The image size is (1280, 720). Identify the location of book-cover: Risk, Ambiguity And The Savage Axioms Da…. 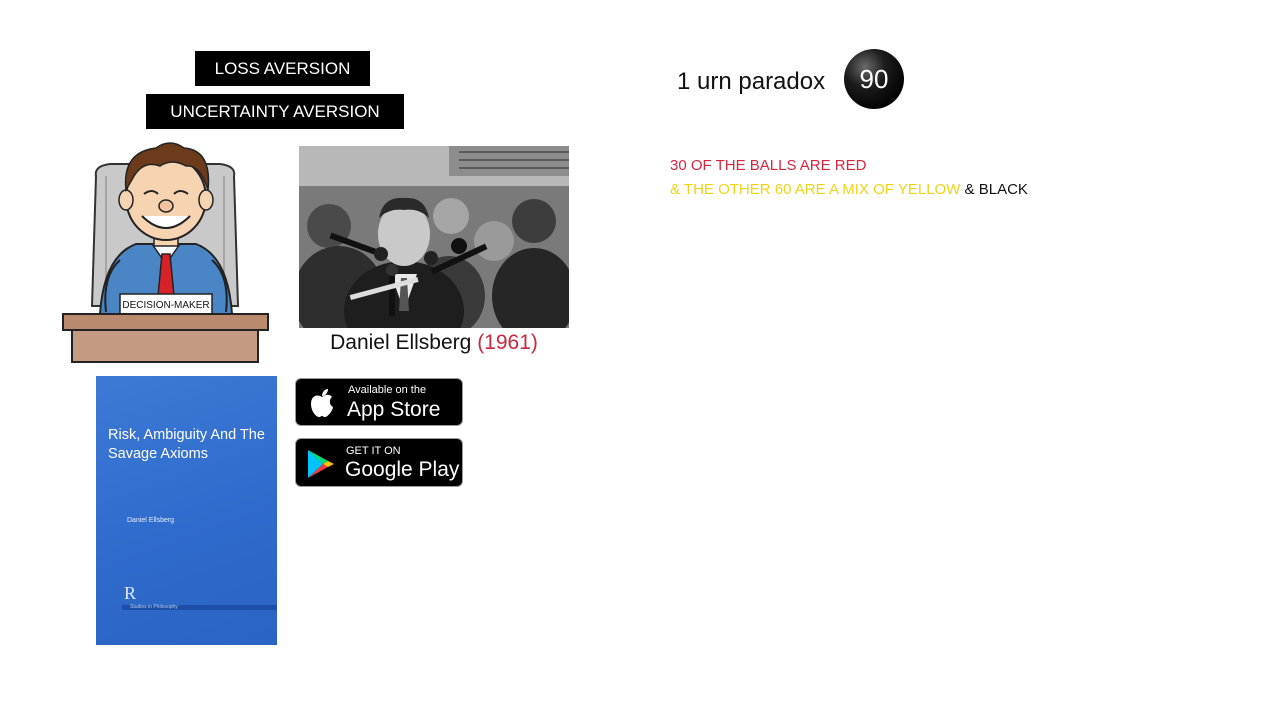
(186, 510).